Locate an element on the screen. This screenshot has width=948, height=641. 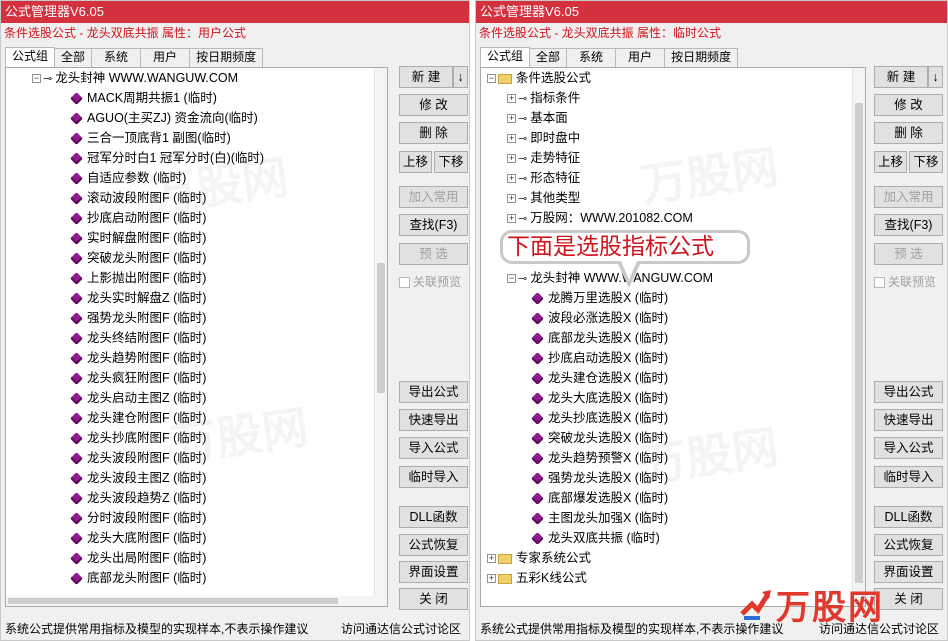
formula-list-item: 抄底启动选股X (临时) is located at coordinates (673, 358).